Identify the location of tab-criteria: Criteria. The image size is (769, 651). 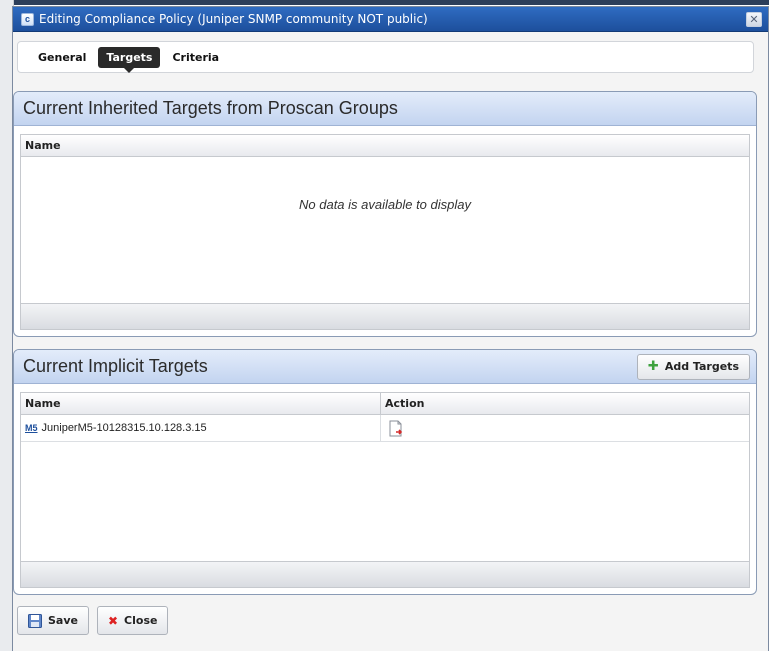
(195, 57).